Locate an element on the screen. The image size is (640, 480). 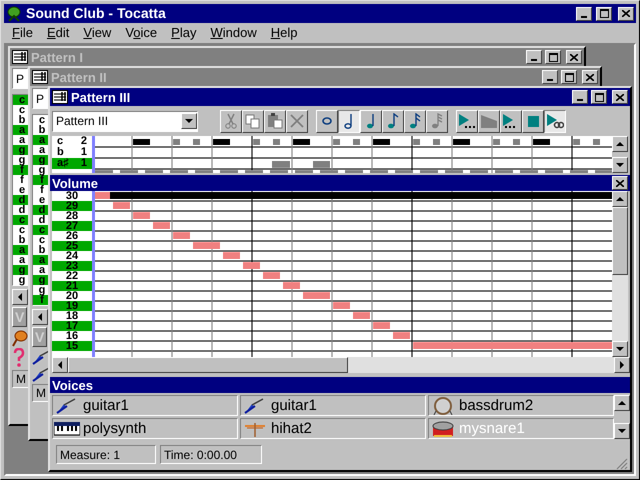
volume-level-label: 27 is located at coordinates (72, 226).